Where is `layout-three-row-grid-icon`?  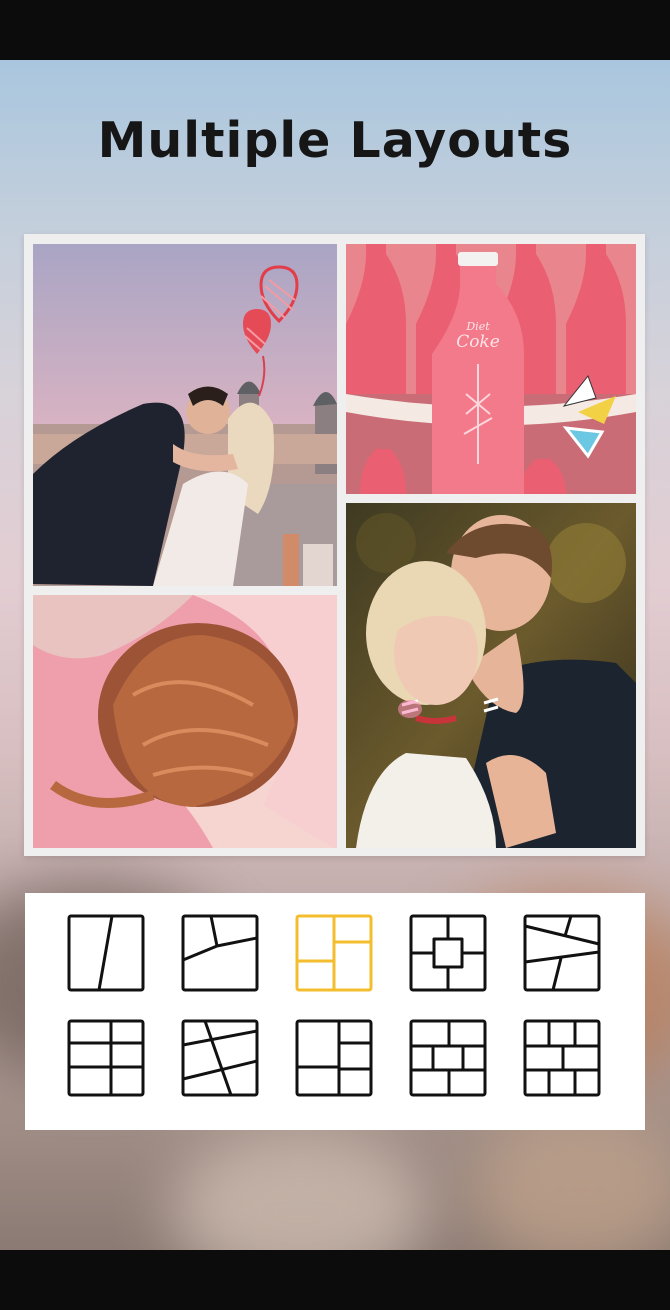
layout-three-row-grid-icon is located at coordinates (106, 1058).